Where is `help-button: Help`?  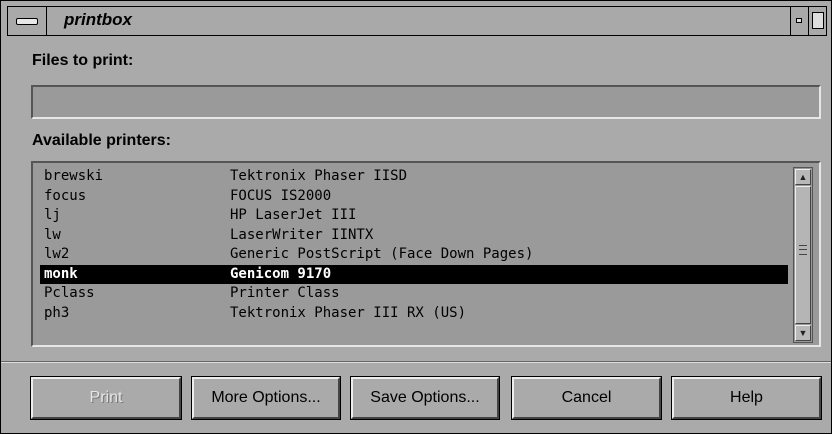
help-button: Help is located at coordinates (746, 398).